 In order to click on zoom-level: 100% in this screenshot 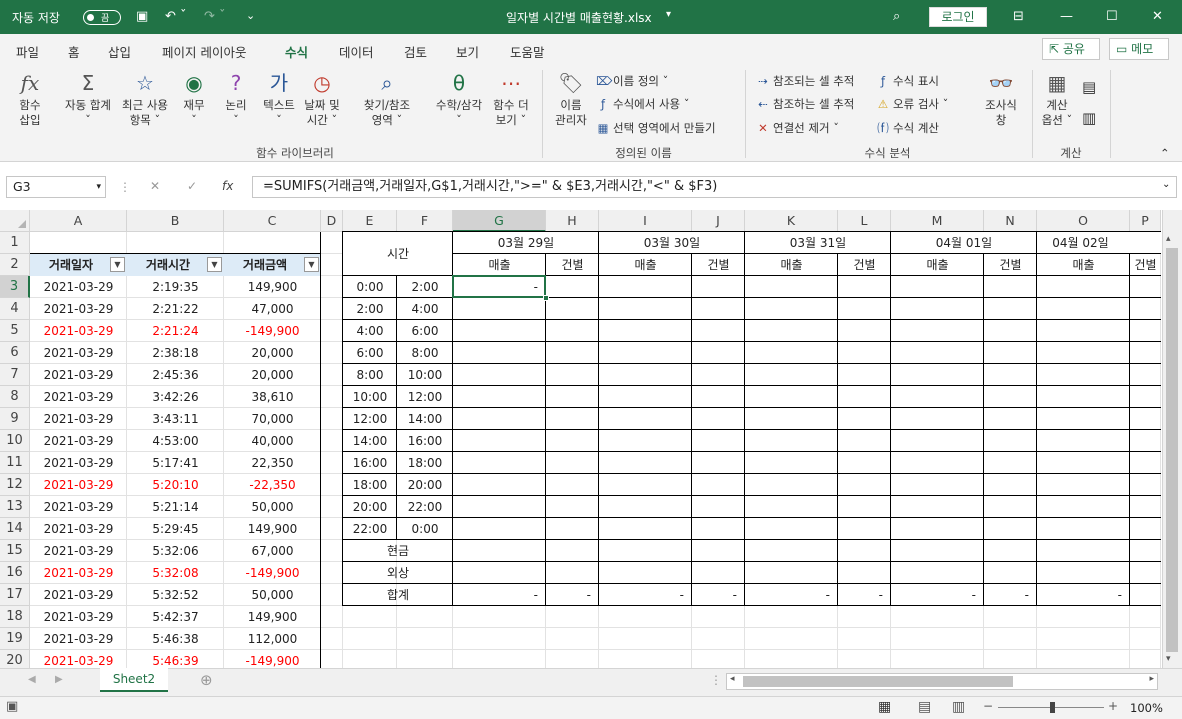, I will do `click(1146, 708)`.